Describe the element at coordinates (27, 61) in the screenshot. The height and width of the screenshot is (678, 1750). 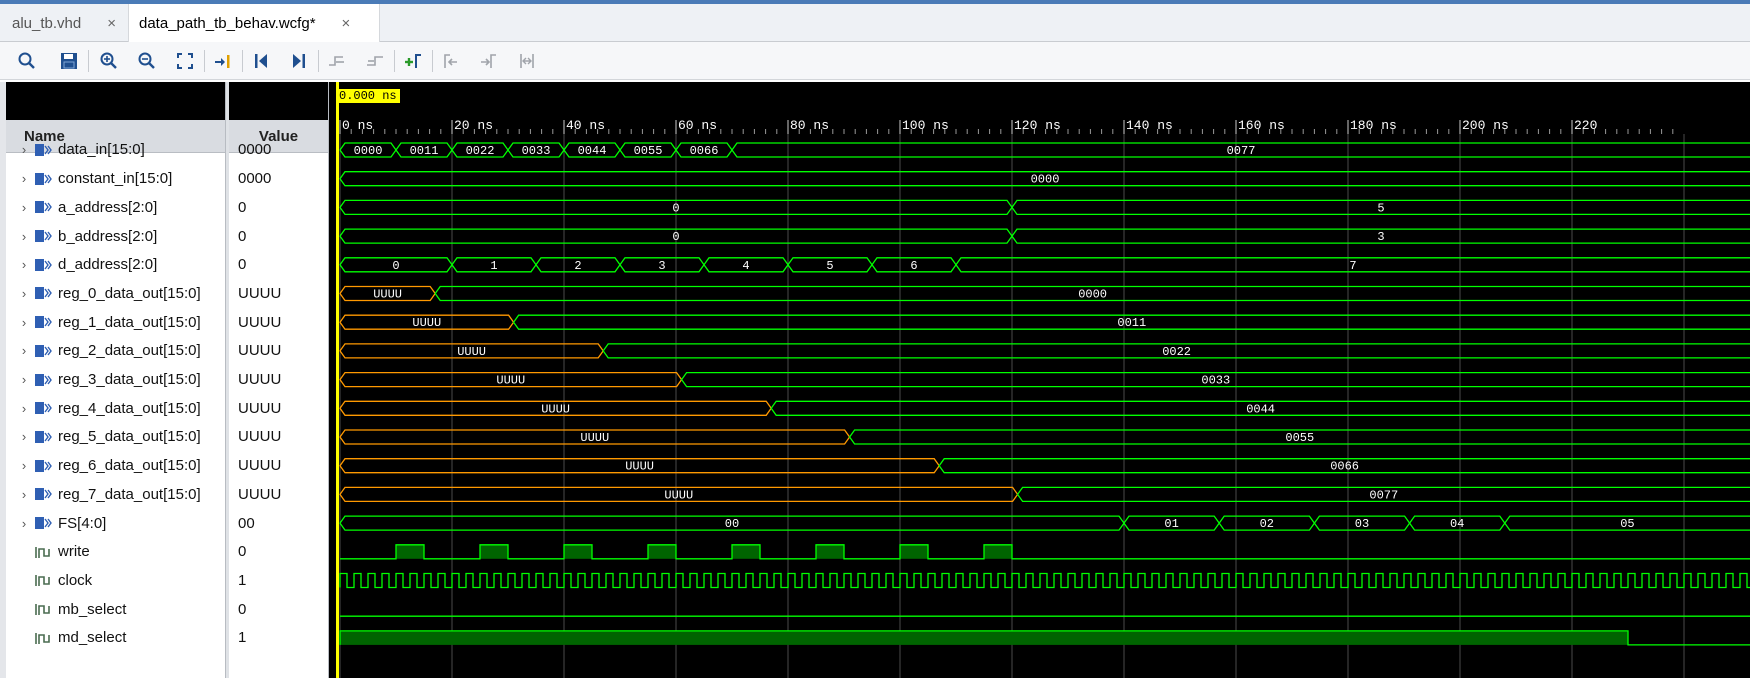
I see `search-icon` at that location.